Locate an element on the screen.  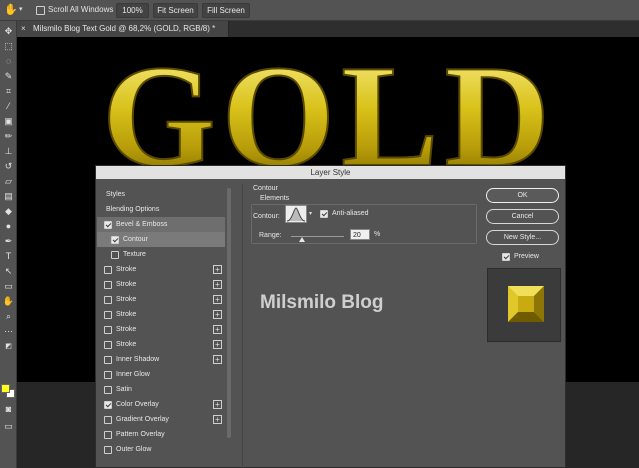
zoom-100-button: 100% is located at coordinates (132, 10).